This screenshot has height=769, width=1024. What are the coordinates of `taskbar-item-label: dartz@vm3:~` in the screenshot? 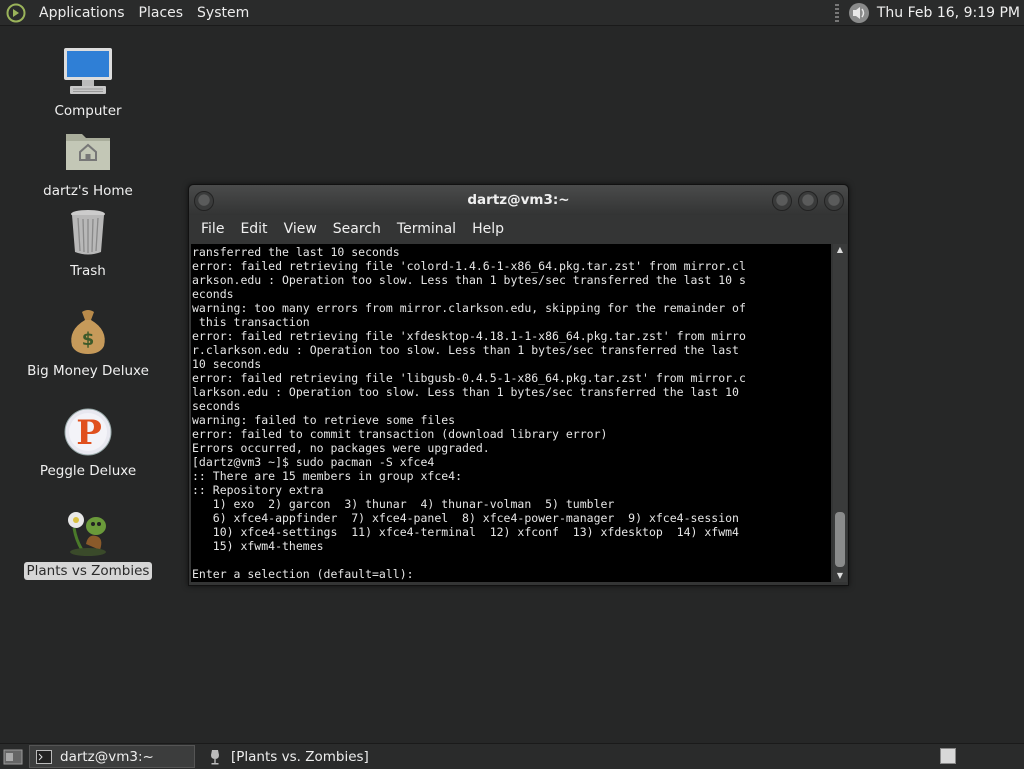 It's located at (107, 756).